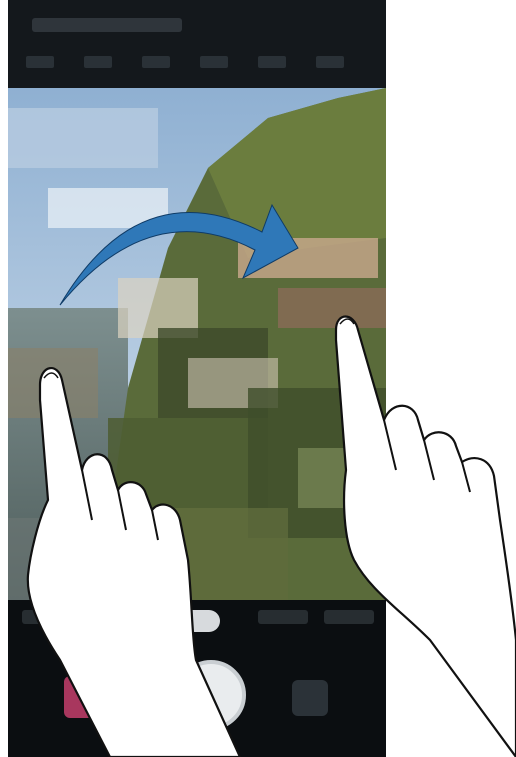 Image resolution: width=516 pixels, height=757 pixels. Describe the element at coordinates (179, 254) in the screenshot. I see `swipe-arrow-icon` at that location.